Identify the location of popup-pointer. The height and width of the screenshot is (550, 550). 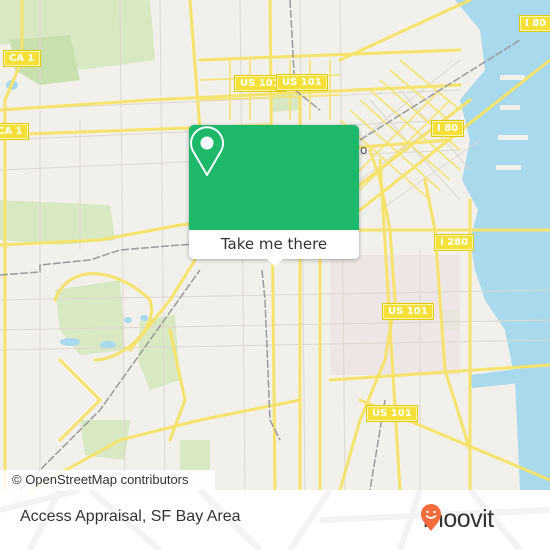
(275, 262).